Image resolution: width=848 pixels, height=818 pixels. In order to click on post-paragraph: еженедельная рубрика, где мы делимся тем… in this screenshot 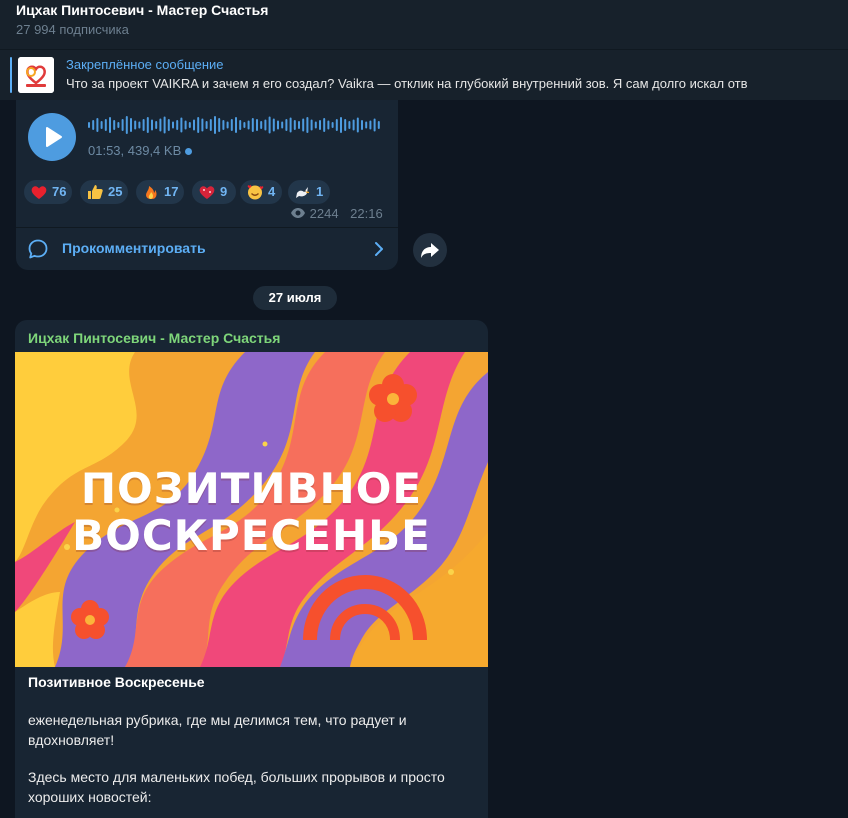, I will do `click(217, 730)`.